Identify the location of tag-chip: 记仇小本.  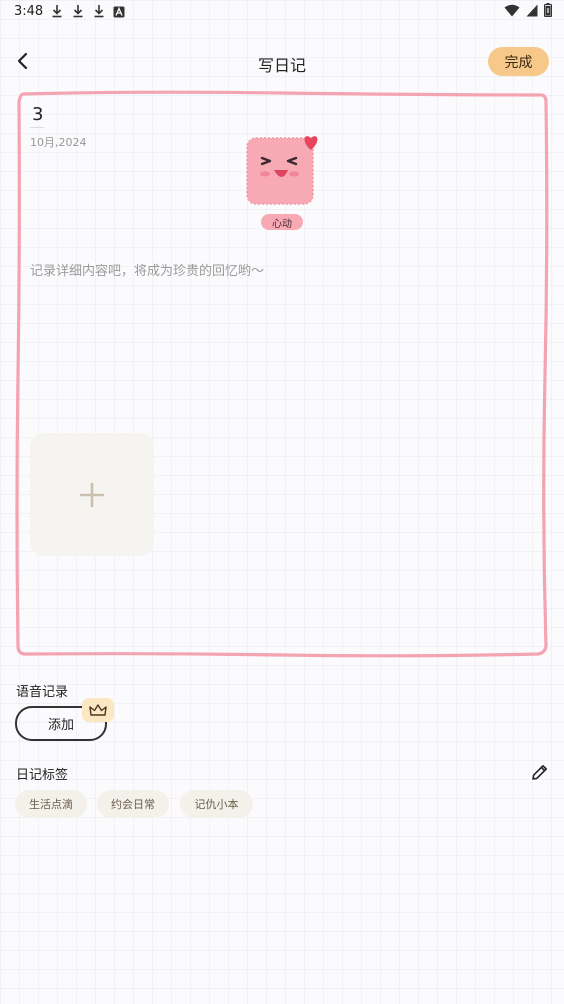
(216, 804).